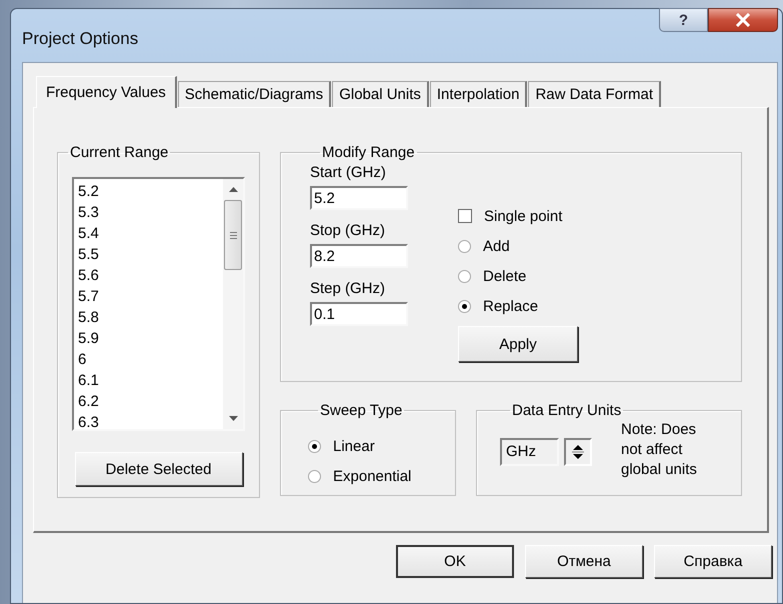 The width and height of the screenshot is (783, 604). What do you see at coordinates (150, 380) in the screenshot?
I see `list-item: 6.1` at bounding box center [150, 380].